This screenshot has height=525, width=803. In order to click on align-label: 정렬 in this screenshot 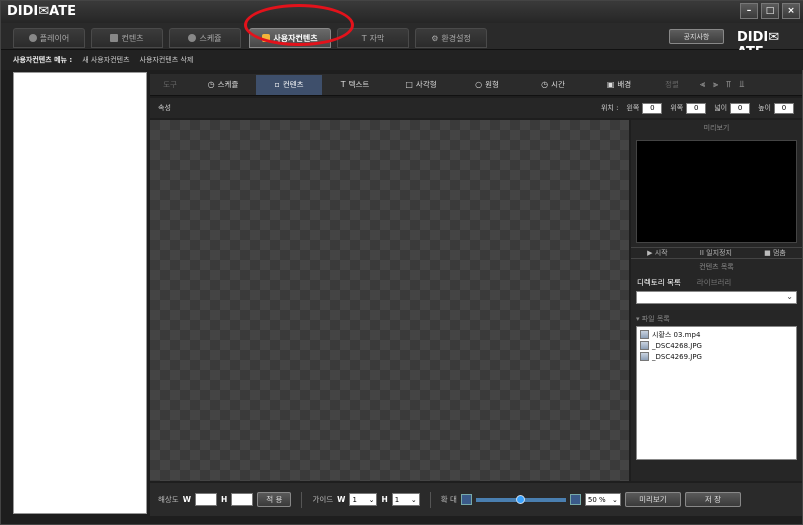, I will do `click(672, 84)`.